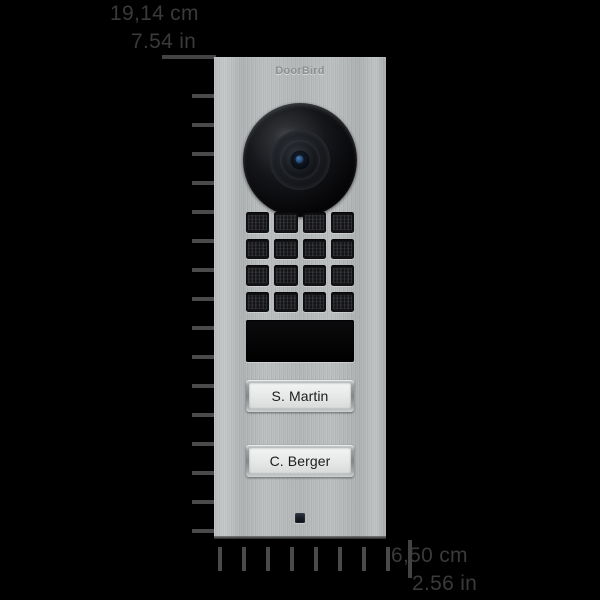 The image size is (600, 600). Describe the element at coordinates (306, 560) in the screenshot. I see `horizontal-ruler` at that location.